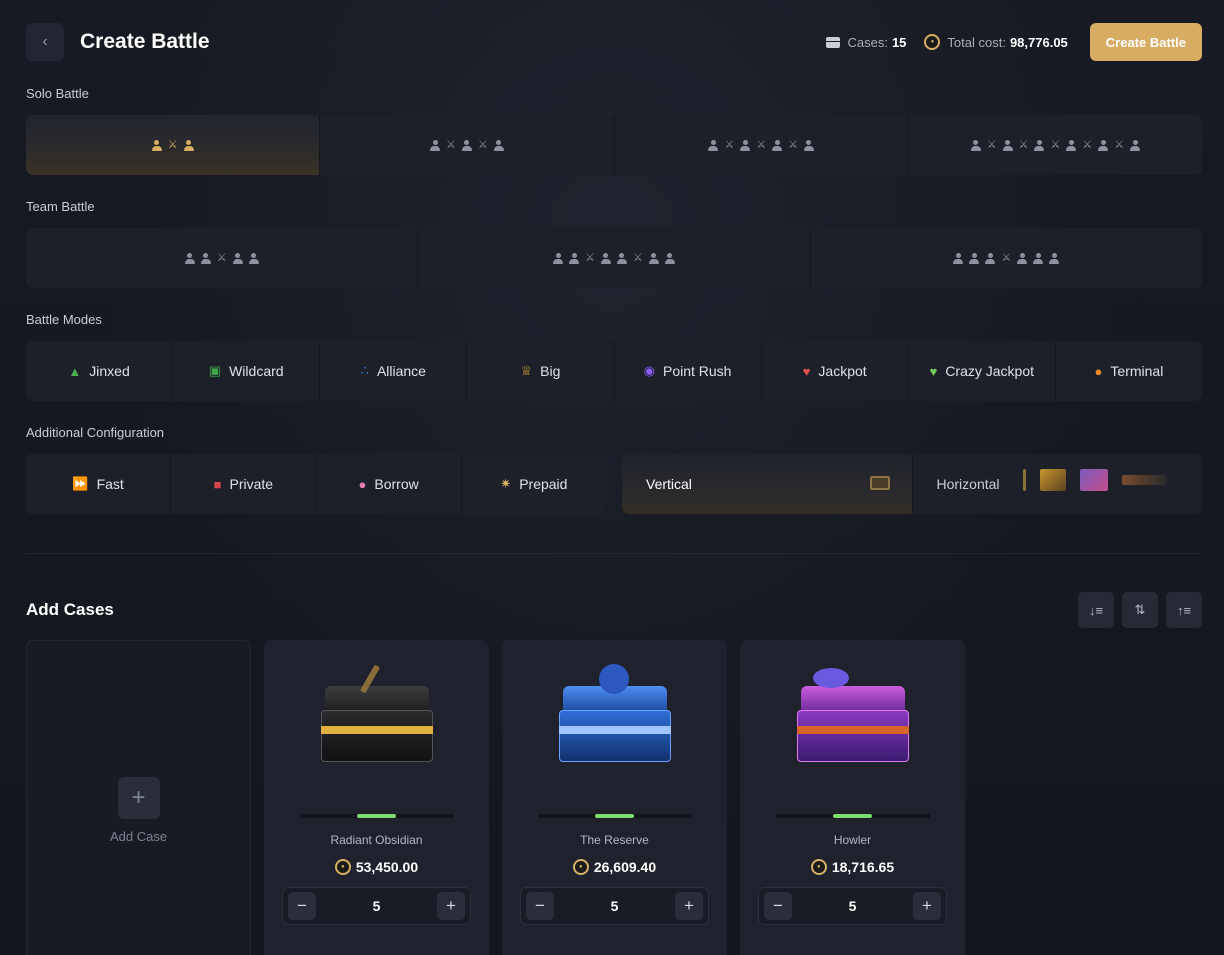 Image resolution: width=1224 pixels, height=955 pixels. I want to click on config-label: Borrow, so click(396, 484).